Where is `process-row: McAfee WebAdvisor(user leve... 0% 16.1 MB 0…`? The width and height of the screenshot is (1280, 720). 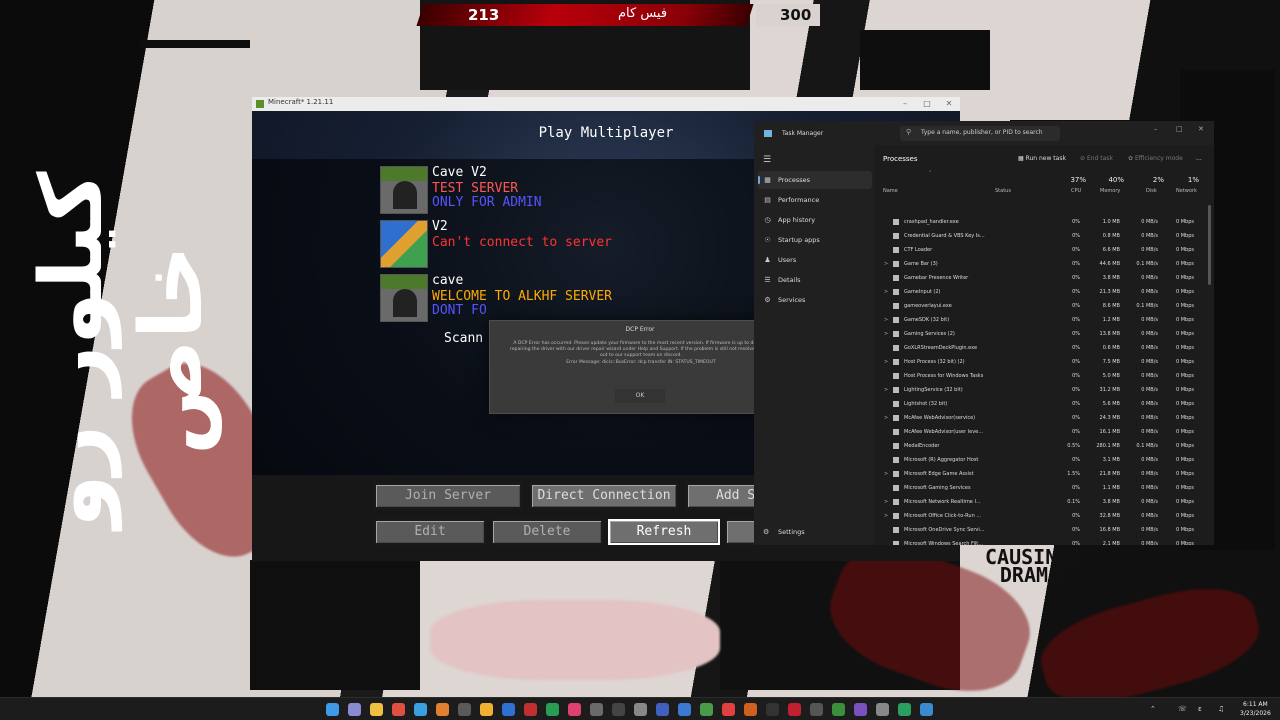 process-row: McAfee WebAdvisor(user leve... 0% 16.1 MB 0… is located at coordinates (1044, 432).